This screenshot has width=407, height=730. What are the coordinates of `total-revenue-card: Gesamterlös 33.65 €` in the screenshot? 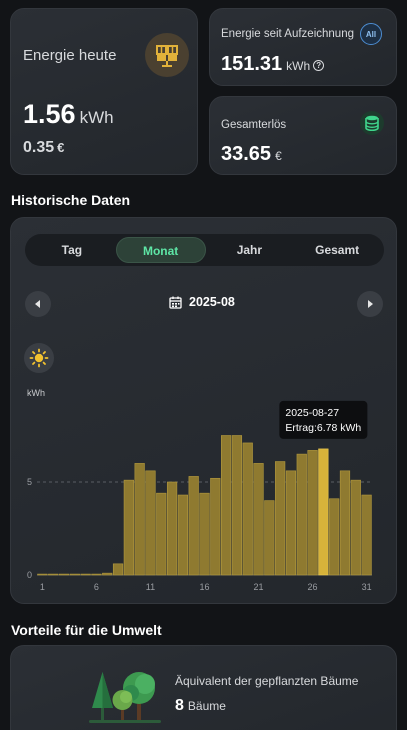 It's located at (303, 135).